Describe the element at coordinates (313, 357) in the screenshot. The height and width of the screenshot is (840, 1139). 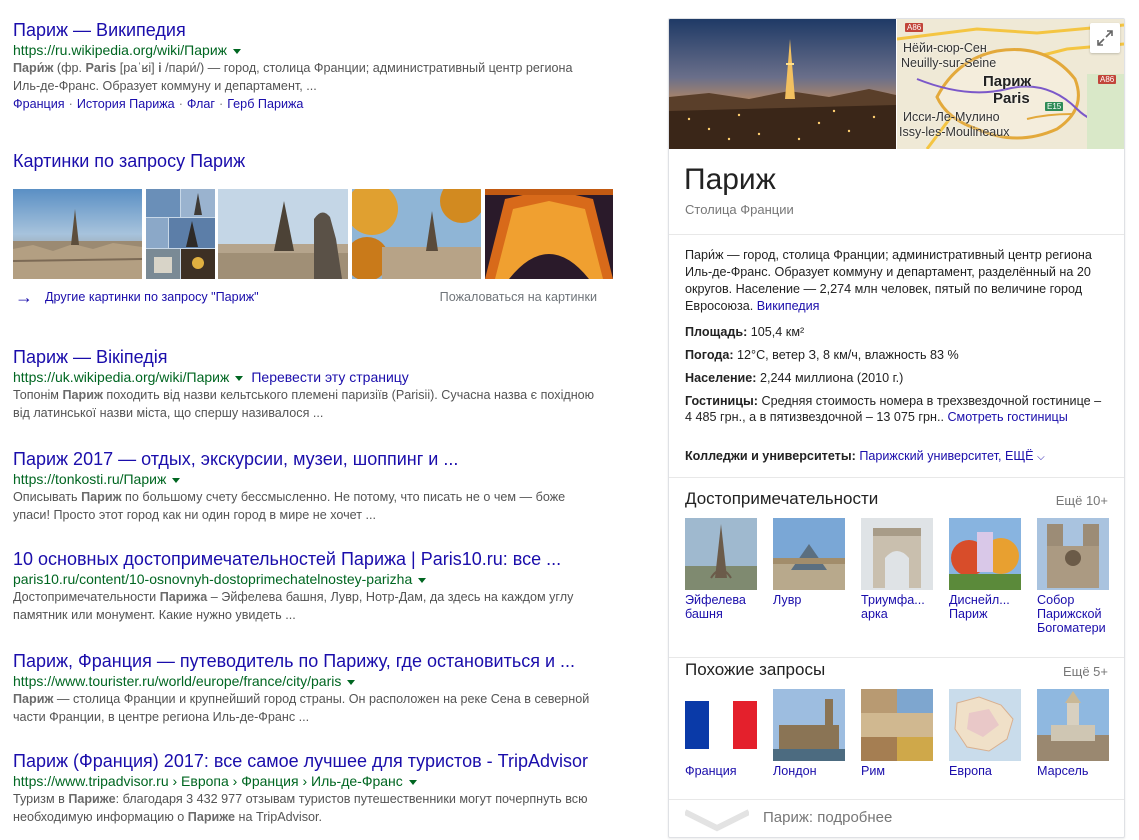
I see `result-title-link: Париж — Вікіпедія` at that location.